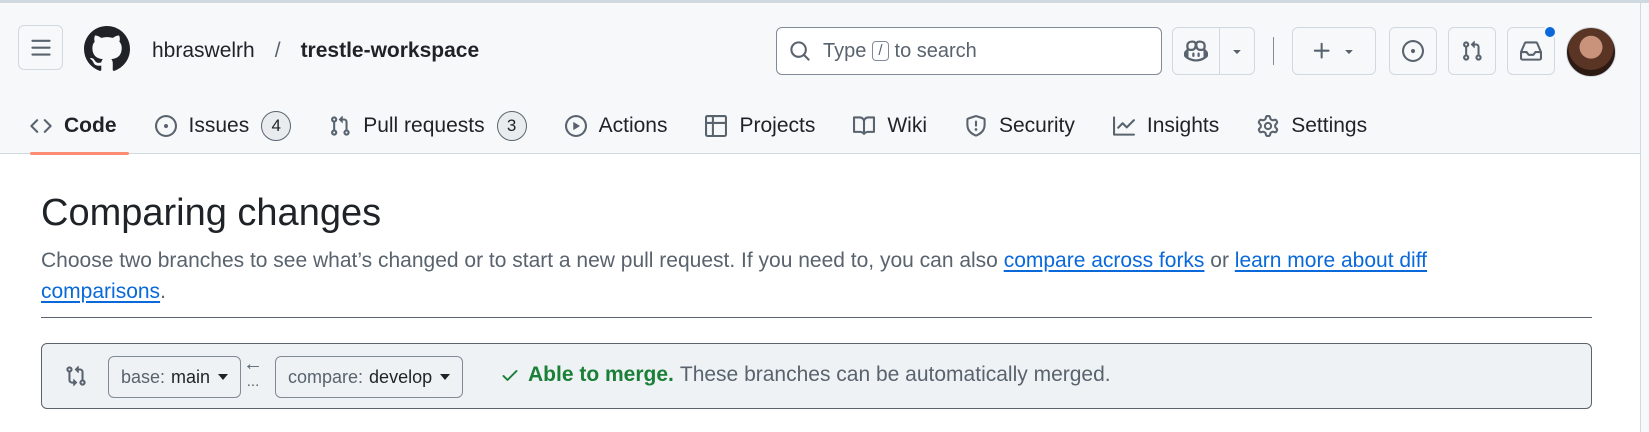 The width and height of the screenshot is (1649, 432). I want to click on pull-requests-button, so click(1472, 51).